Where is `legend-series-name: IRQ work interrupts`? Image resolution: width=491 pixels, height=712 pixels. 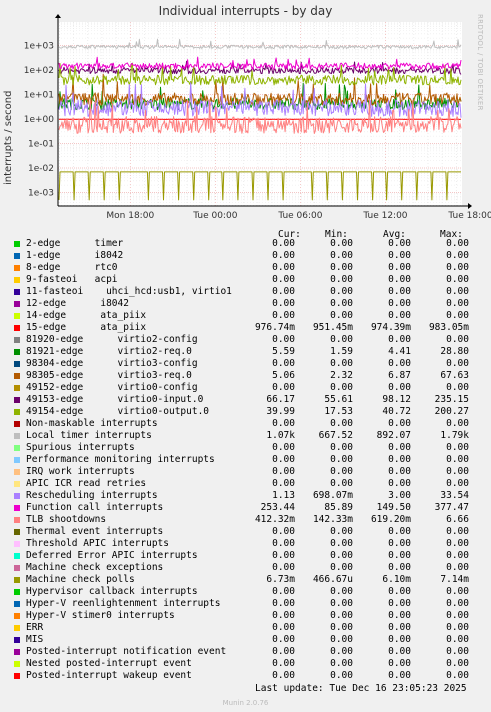 legend-series-name: IRQ work interrupts is located at coordinates (80, 471).